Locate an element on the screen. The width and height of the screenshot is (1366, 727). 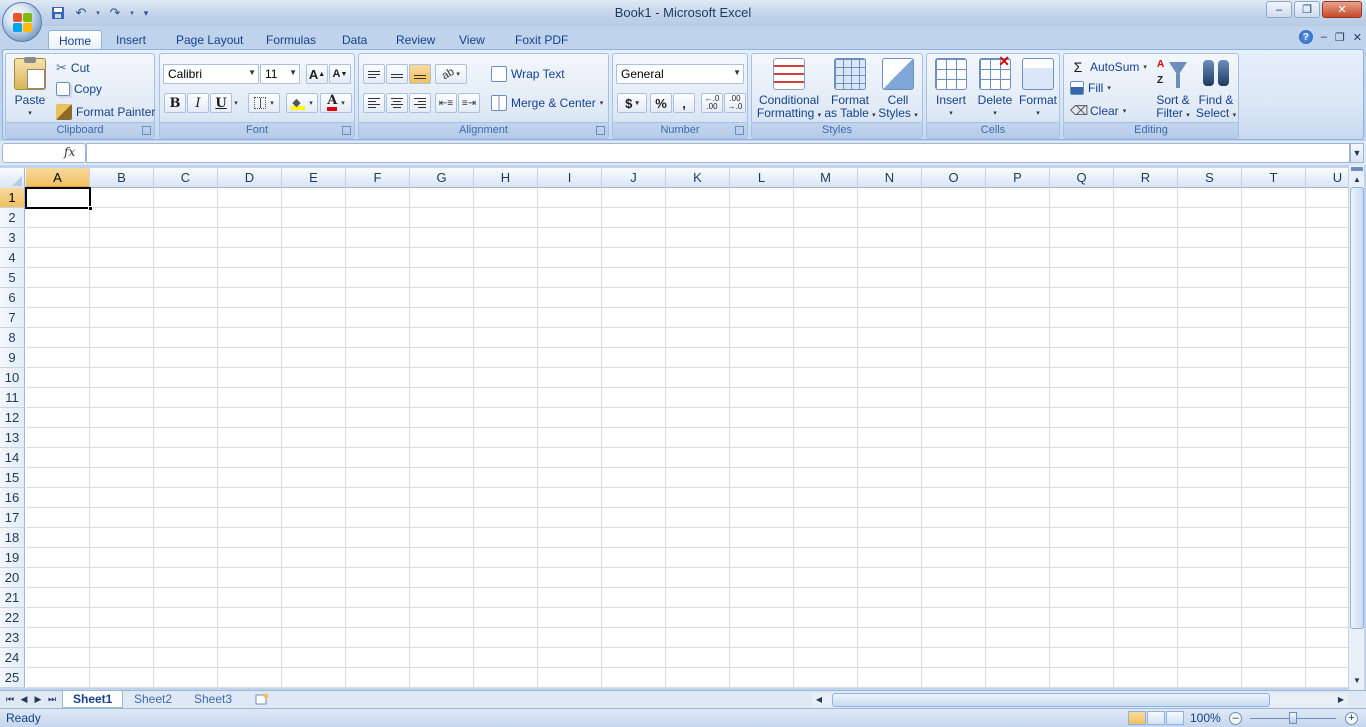
row-header-8: 8 is located at coordinates (12, 338).